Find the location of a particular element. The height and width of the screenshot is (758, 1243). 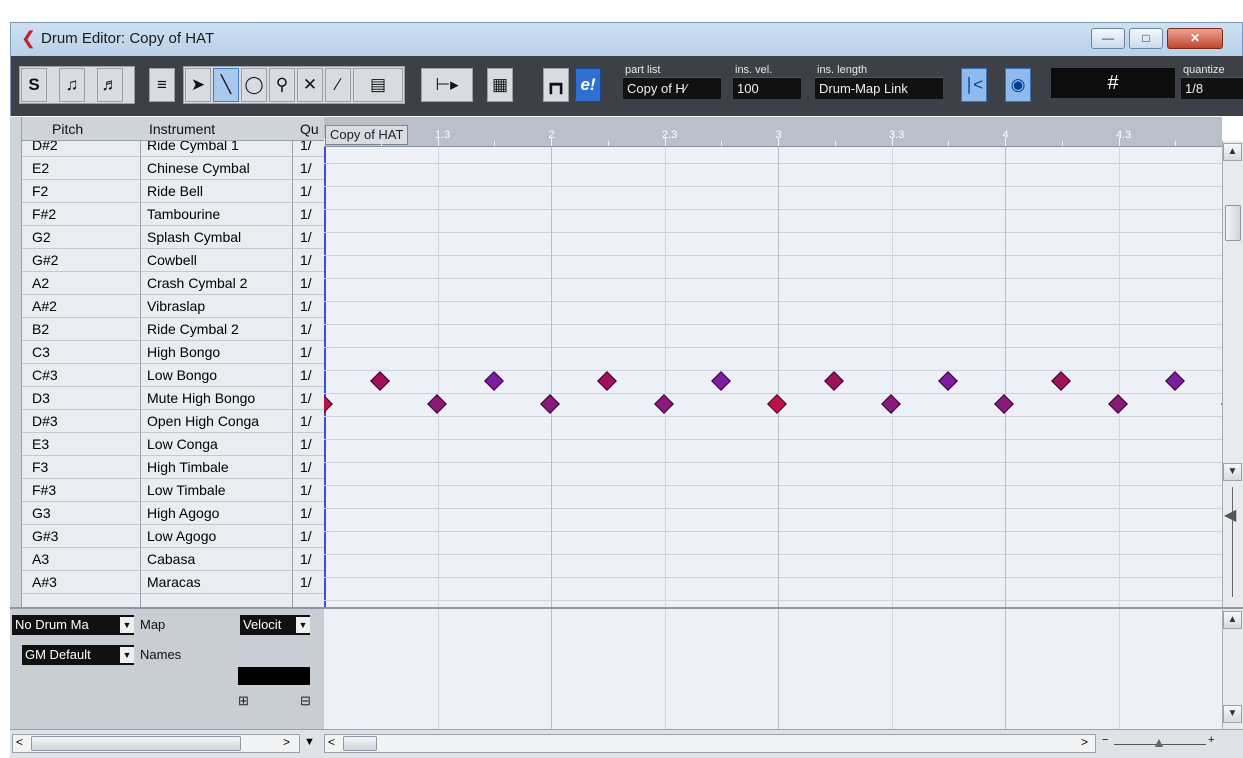

show-info-icon: ≡ is located at coordinates (162, 85).